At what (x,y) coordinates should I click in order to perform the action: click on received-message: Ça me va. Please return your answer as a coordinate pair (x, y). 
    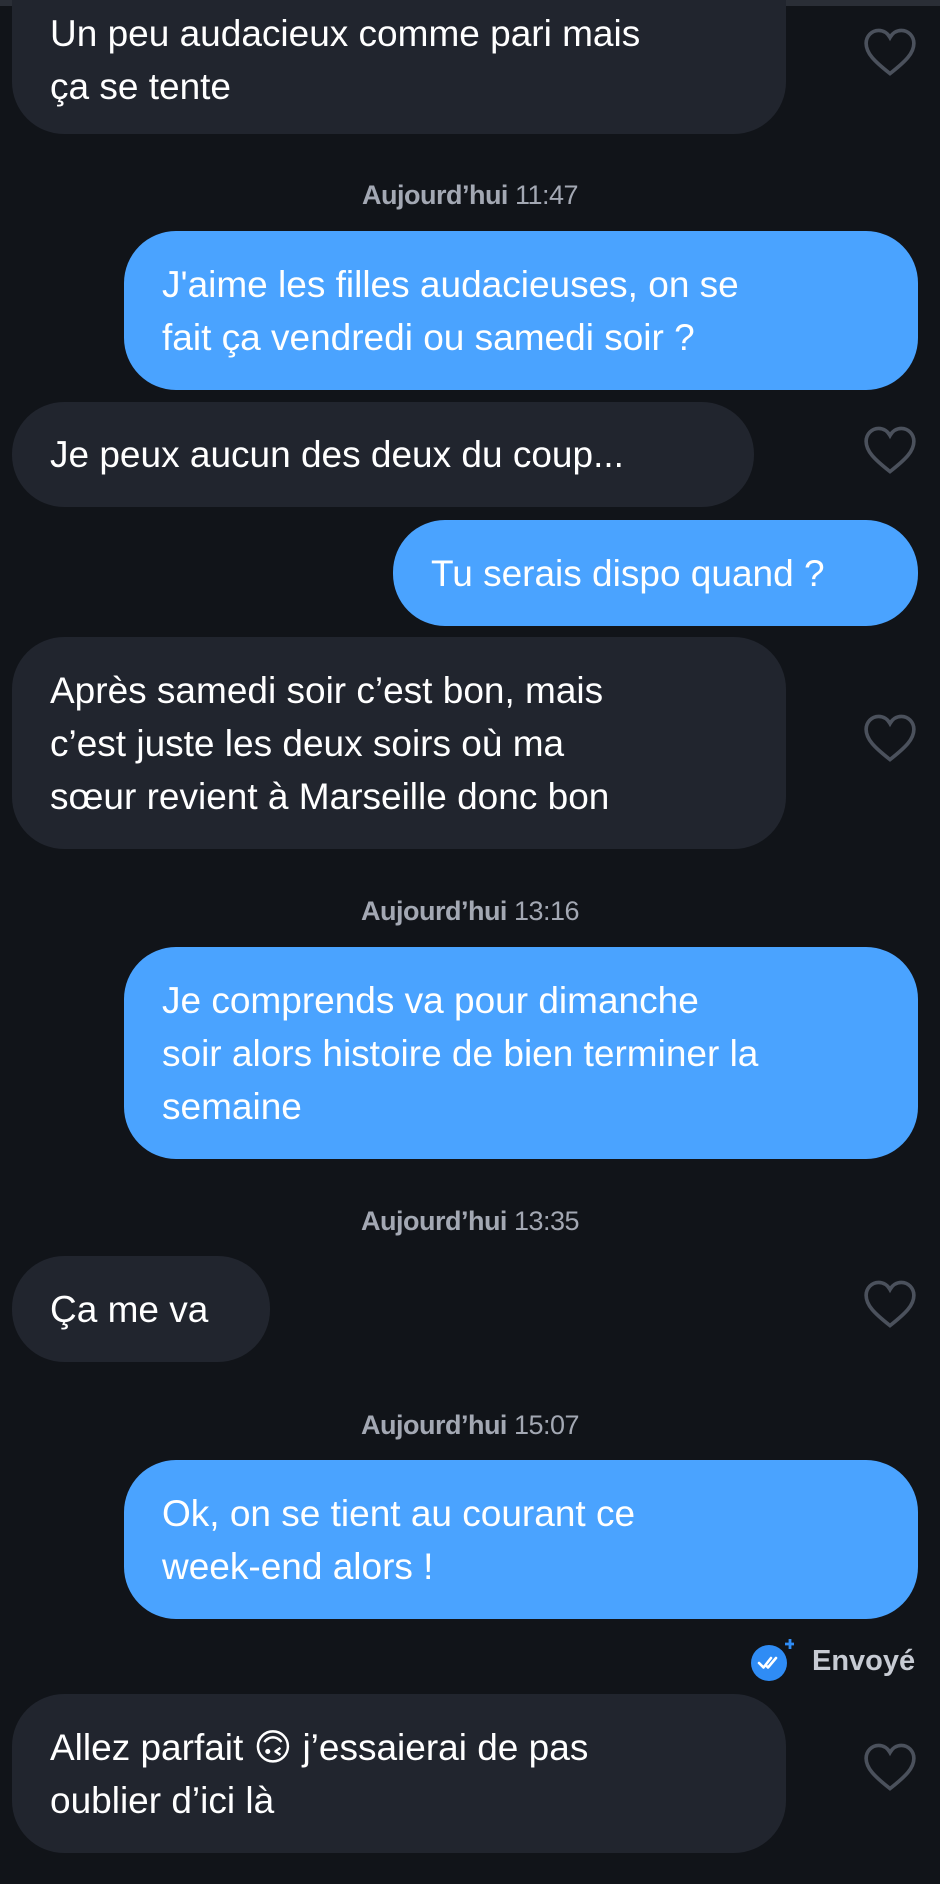
    Looking at the image, I should click on (141, 1309).